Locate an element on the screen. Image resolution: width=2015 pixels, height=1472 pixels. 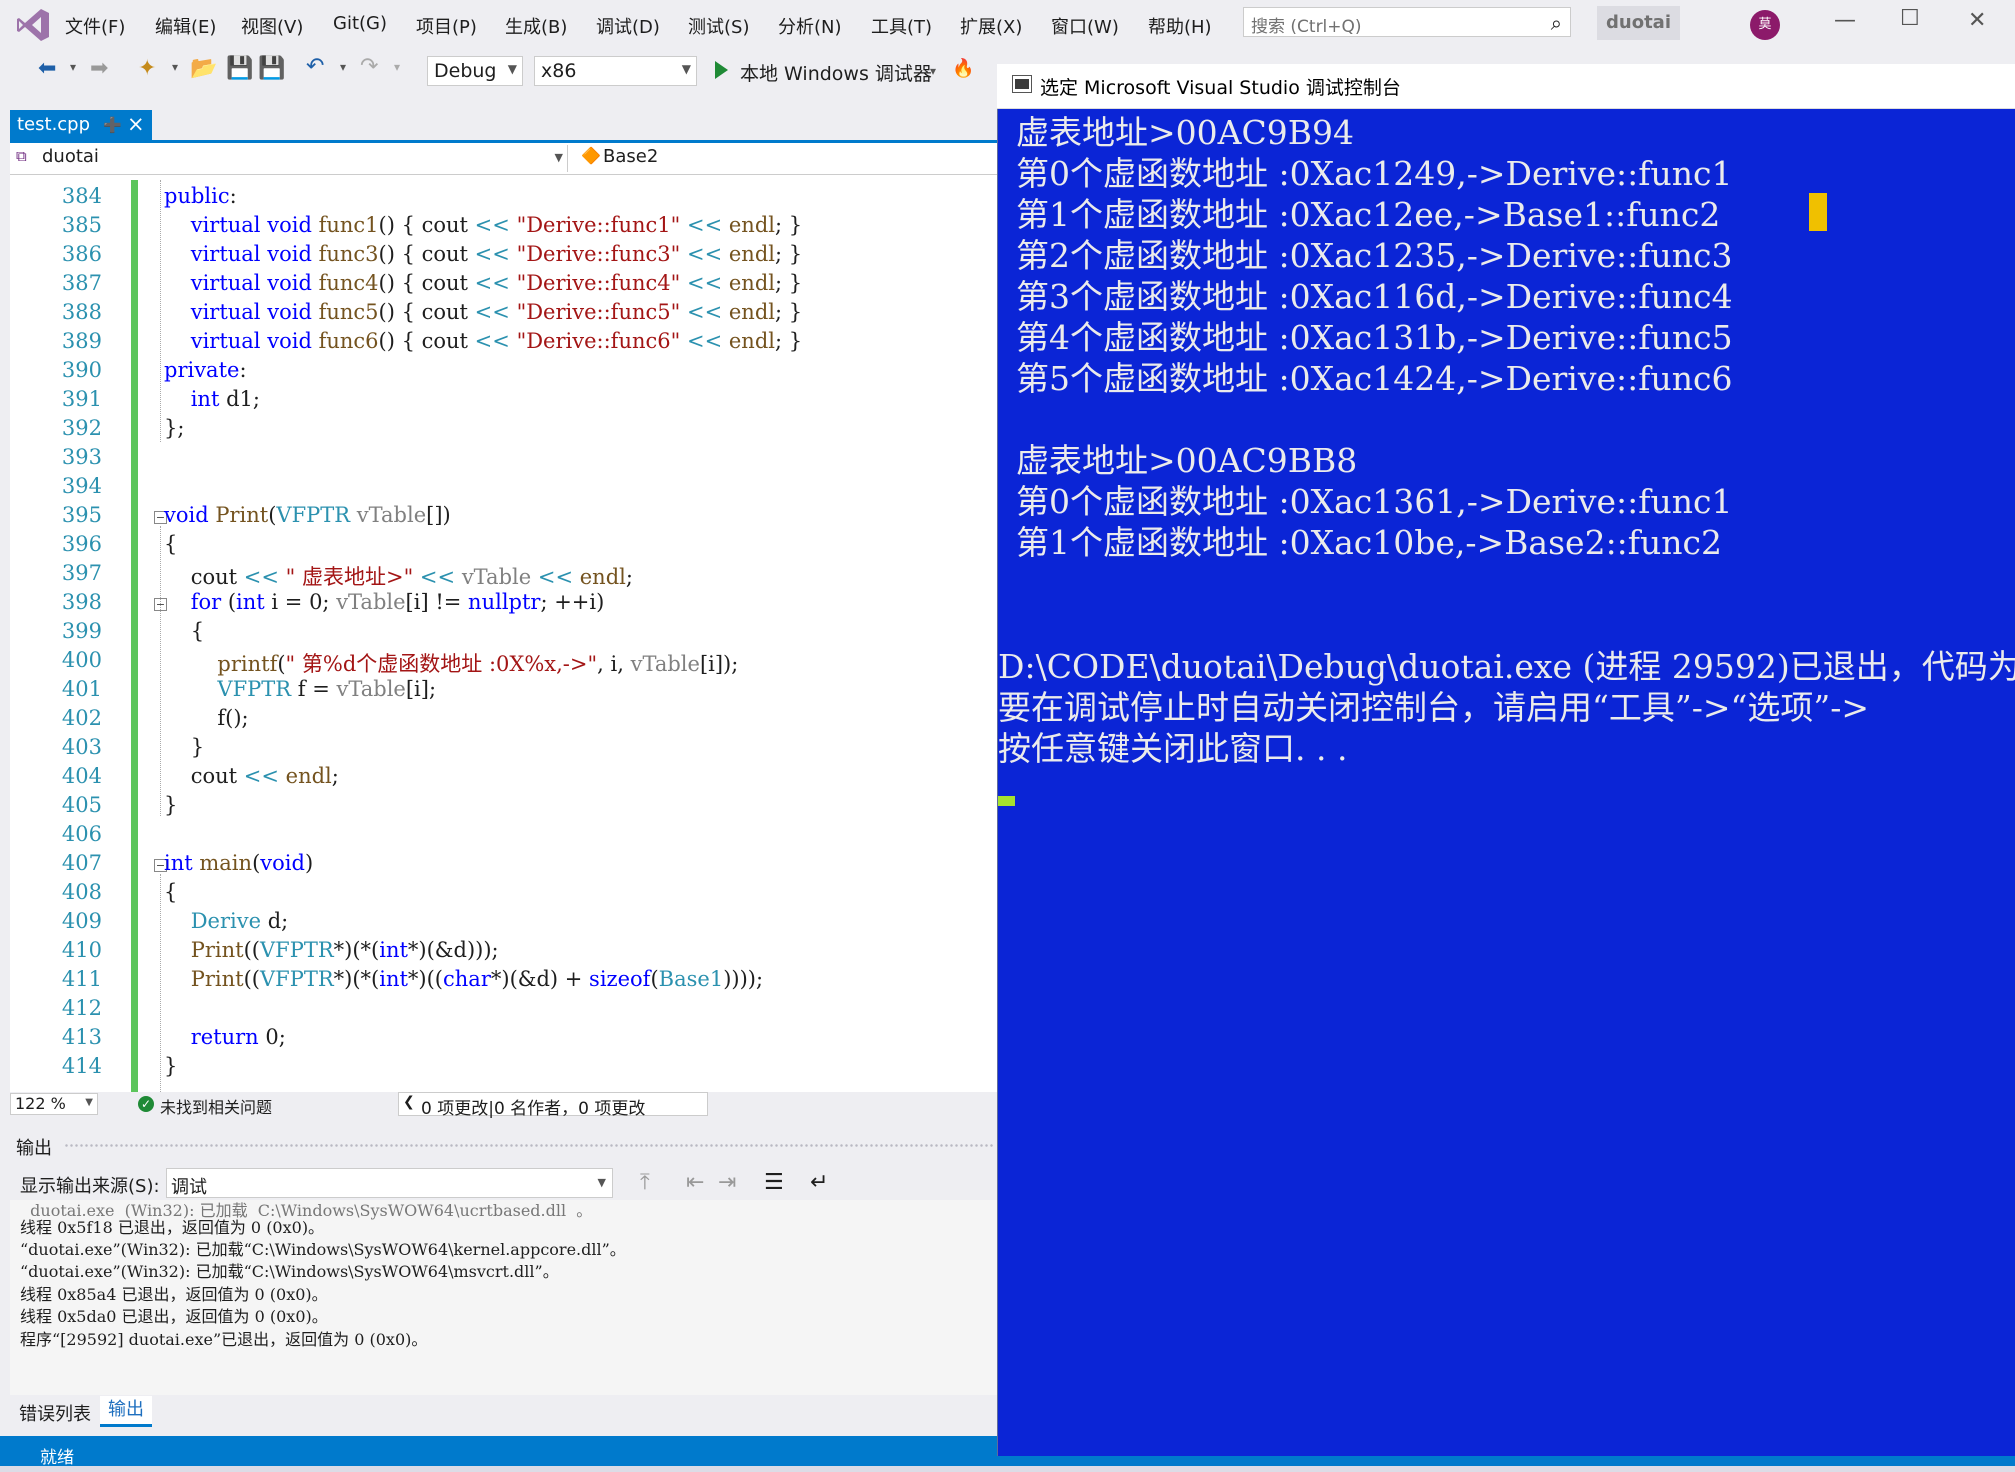
menu-extensions: 扩展(X) is located at coordinates (991, 26).